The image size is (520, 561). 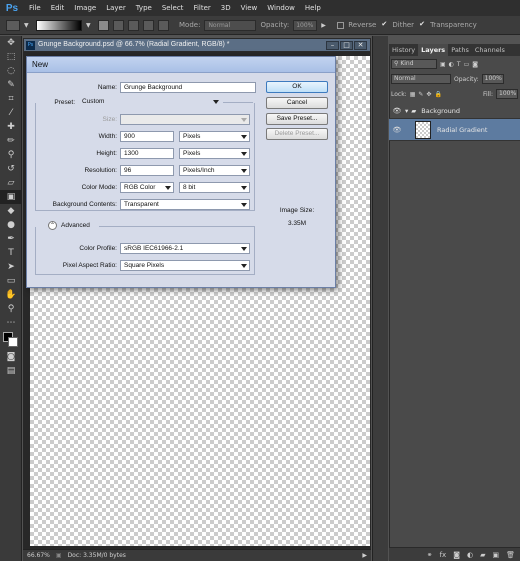 I want to click on close-button: ✕, so click(x=360, y=45).